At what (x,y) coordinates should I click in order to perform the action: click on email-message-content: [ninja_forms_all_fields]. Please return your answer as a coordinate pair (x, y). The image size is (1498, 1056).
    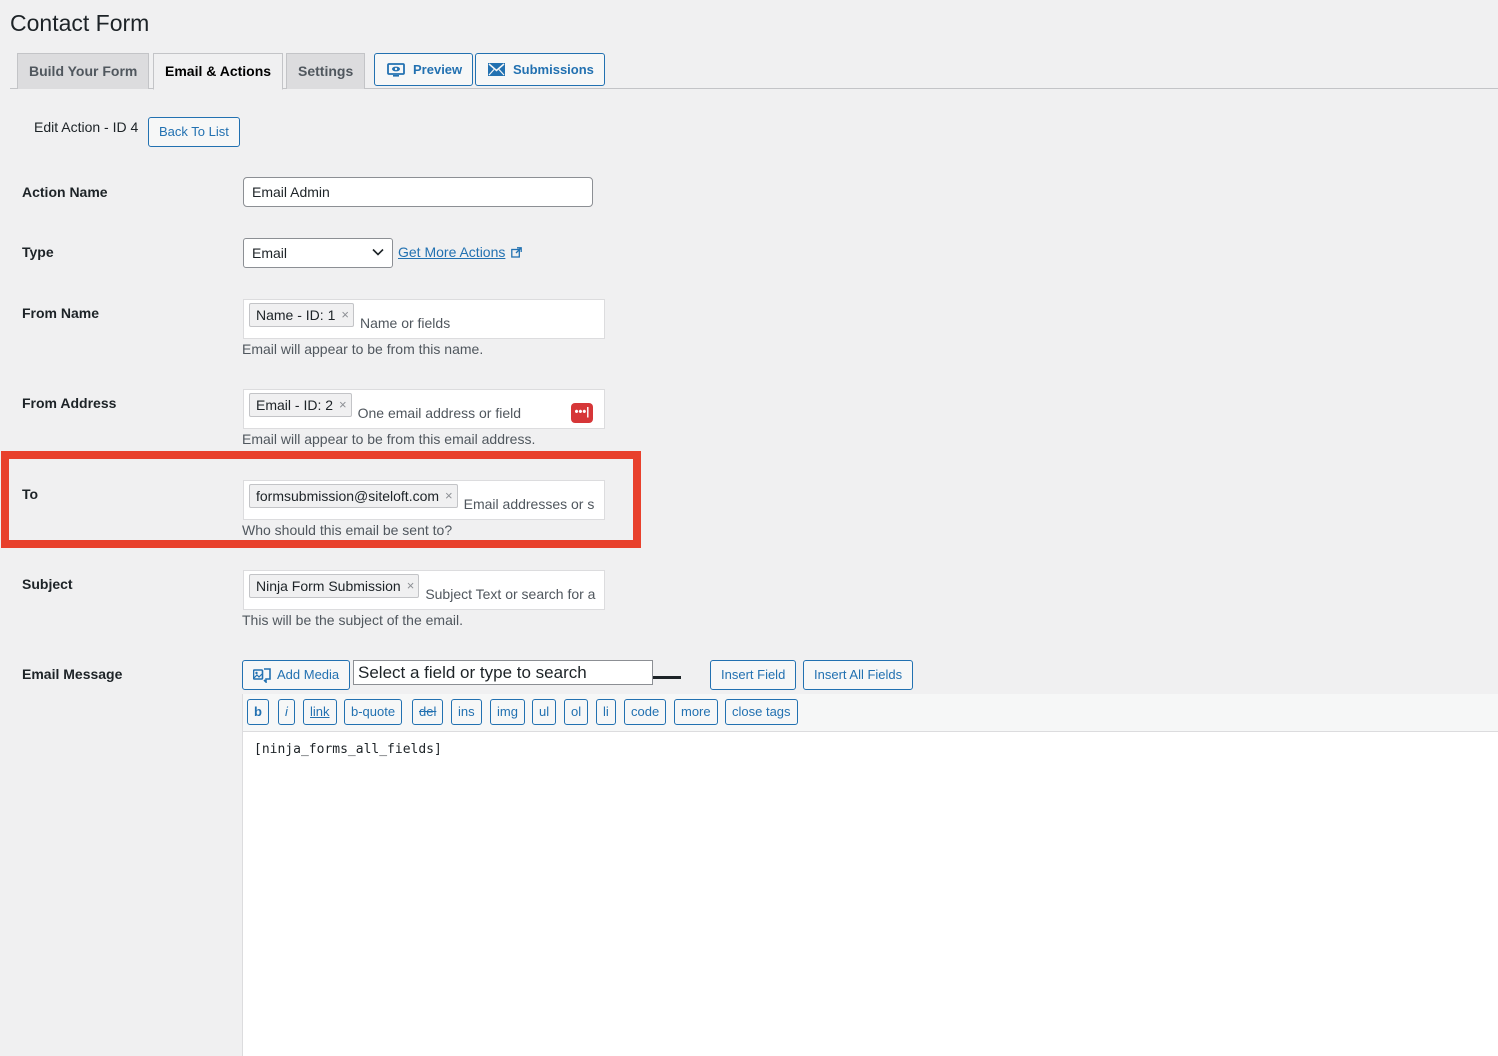
    Looking at the image, I should click on (348, 749).